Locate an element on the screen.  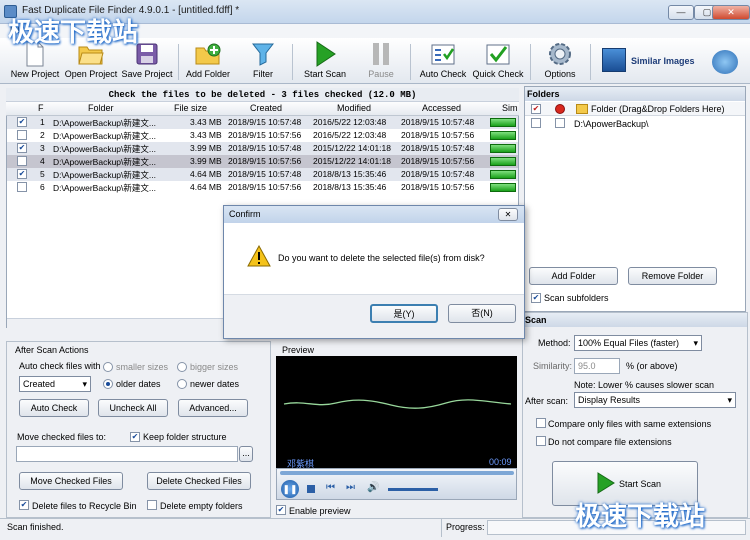
volume-icon: 🔊 is located at coordinates (373, 487).